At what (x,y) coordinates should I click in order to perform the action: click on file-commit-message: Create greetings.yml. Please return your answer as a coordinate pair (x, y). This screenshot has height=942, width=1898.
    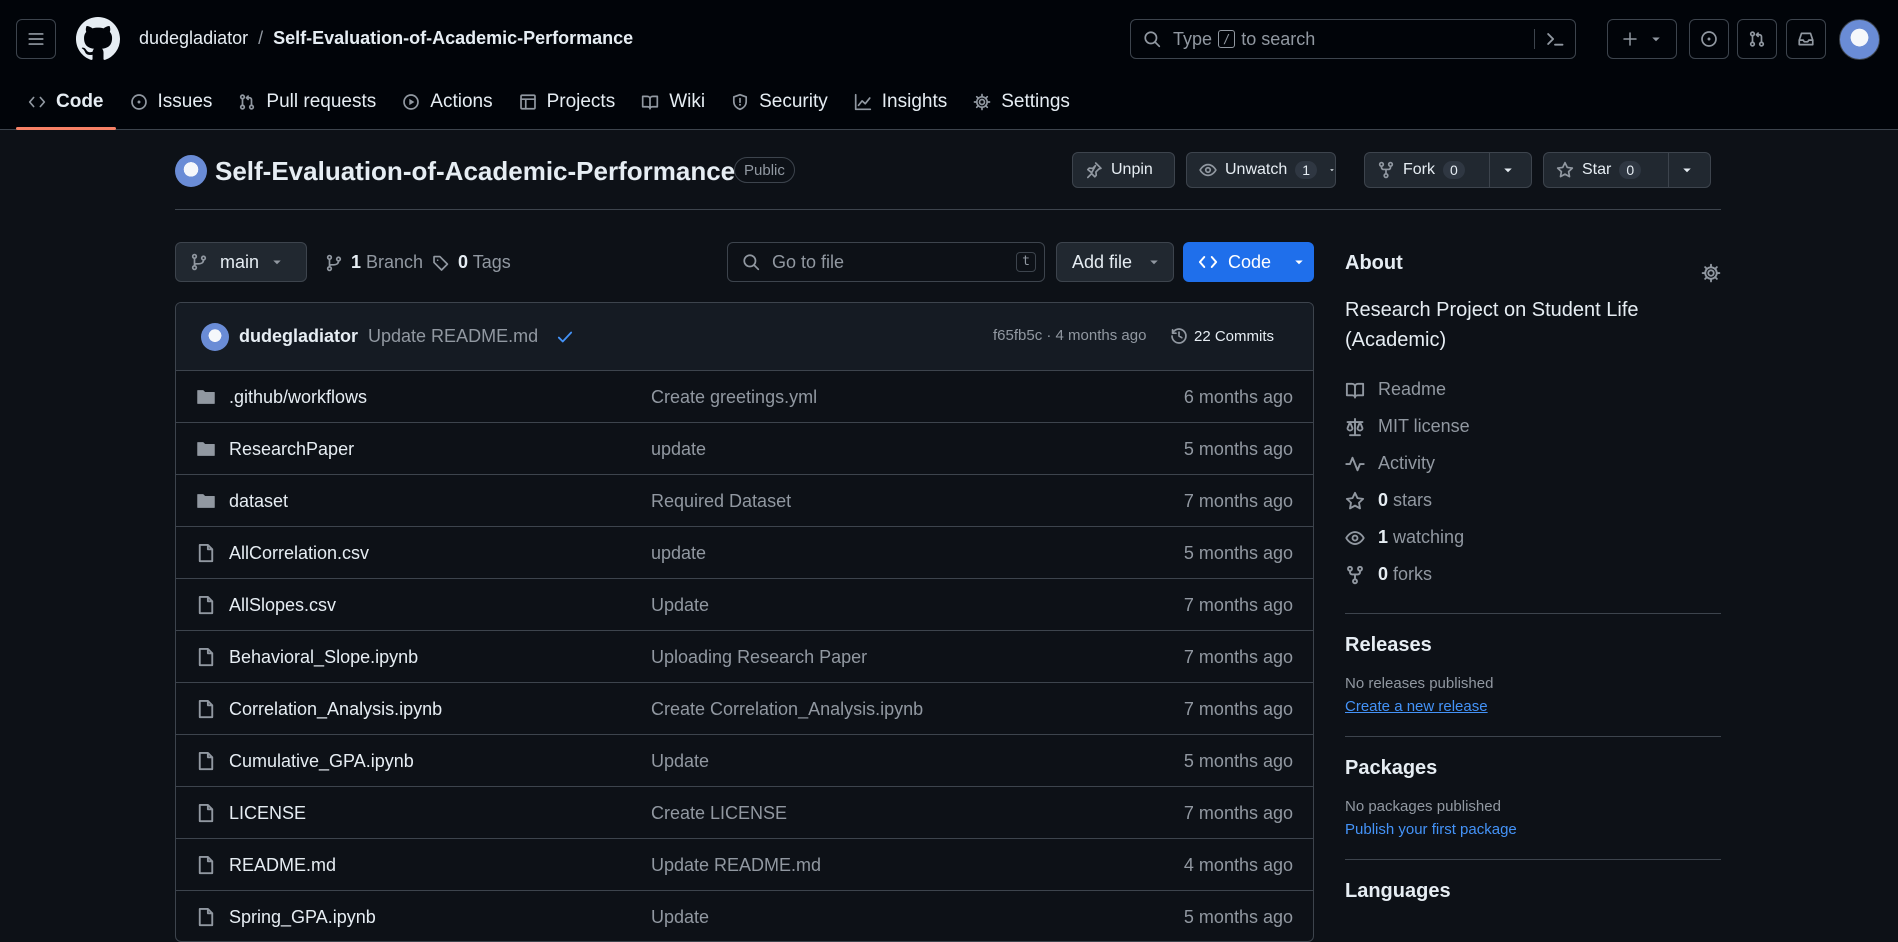
    Looking at the image, I should click on (734, 397).